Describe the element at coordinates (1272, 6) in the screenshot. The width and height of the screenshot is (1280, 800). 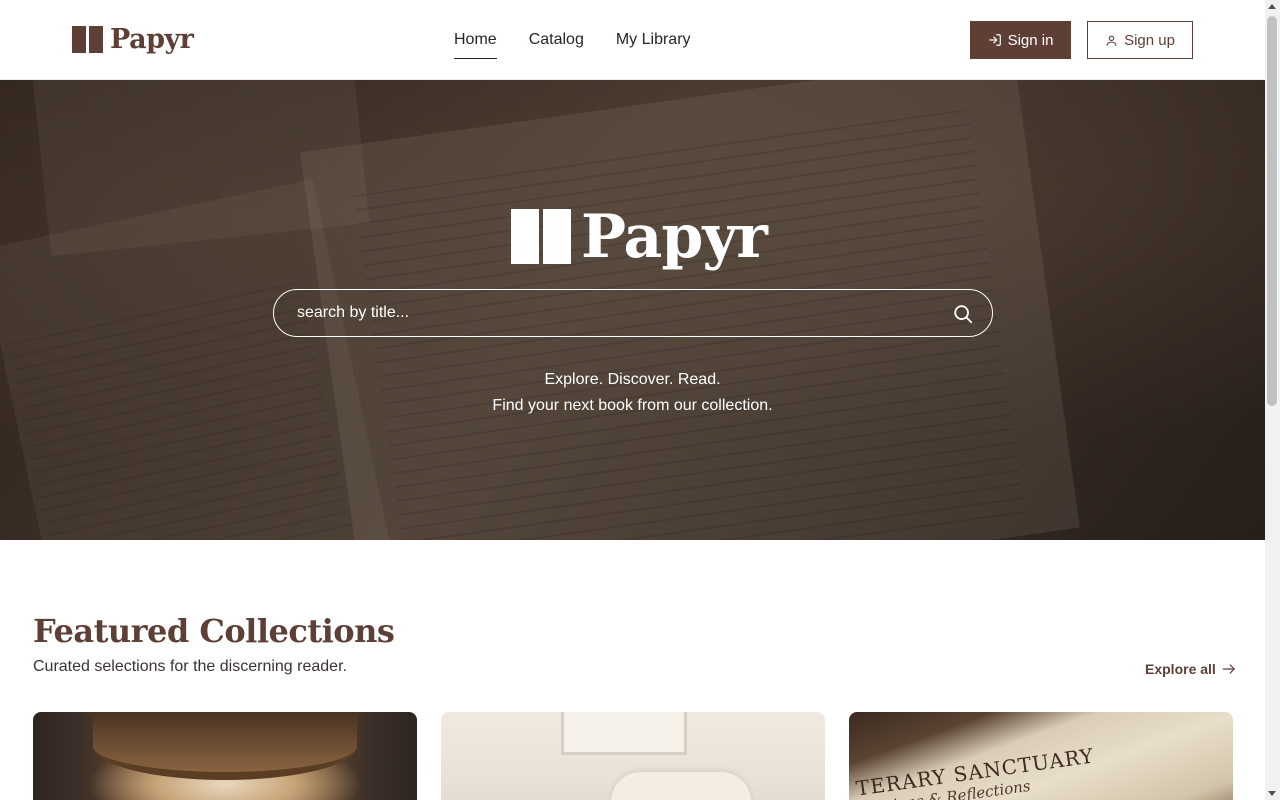
I see `scroll-up-arrow-icon` at that location.